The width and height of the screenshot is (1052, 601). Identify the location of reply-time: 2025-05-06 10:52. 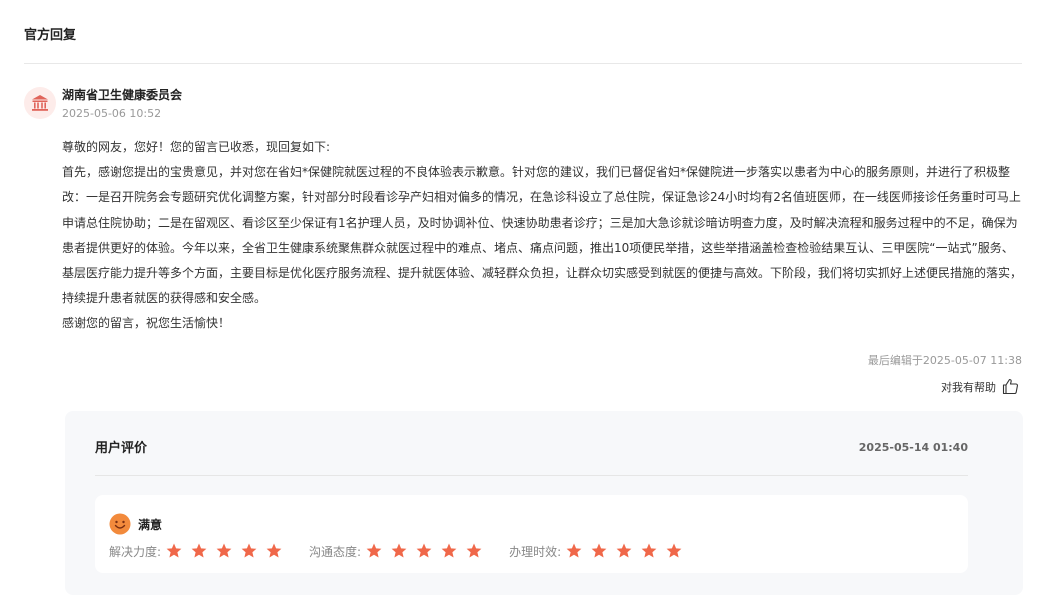
(112, 113).